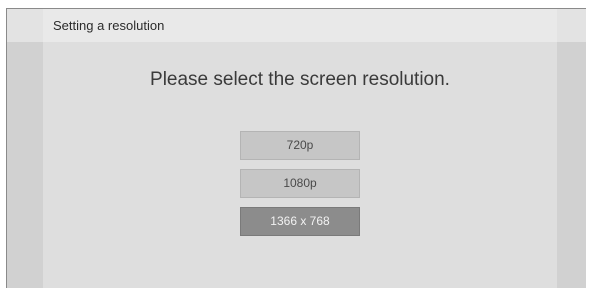 Image resolution: width=589 pixels, height=290 pixels. Describe the element at coordinates (300, 79) in the screenshot. I see `dialog-prompt: Please select the screen resolution.` at that location.